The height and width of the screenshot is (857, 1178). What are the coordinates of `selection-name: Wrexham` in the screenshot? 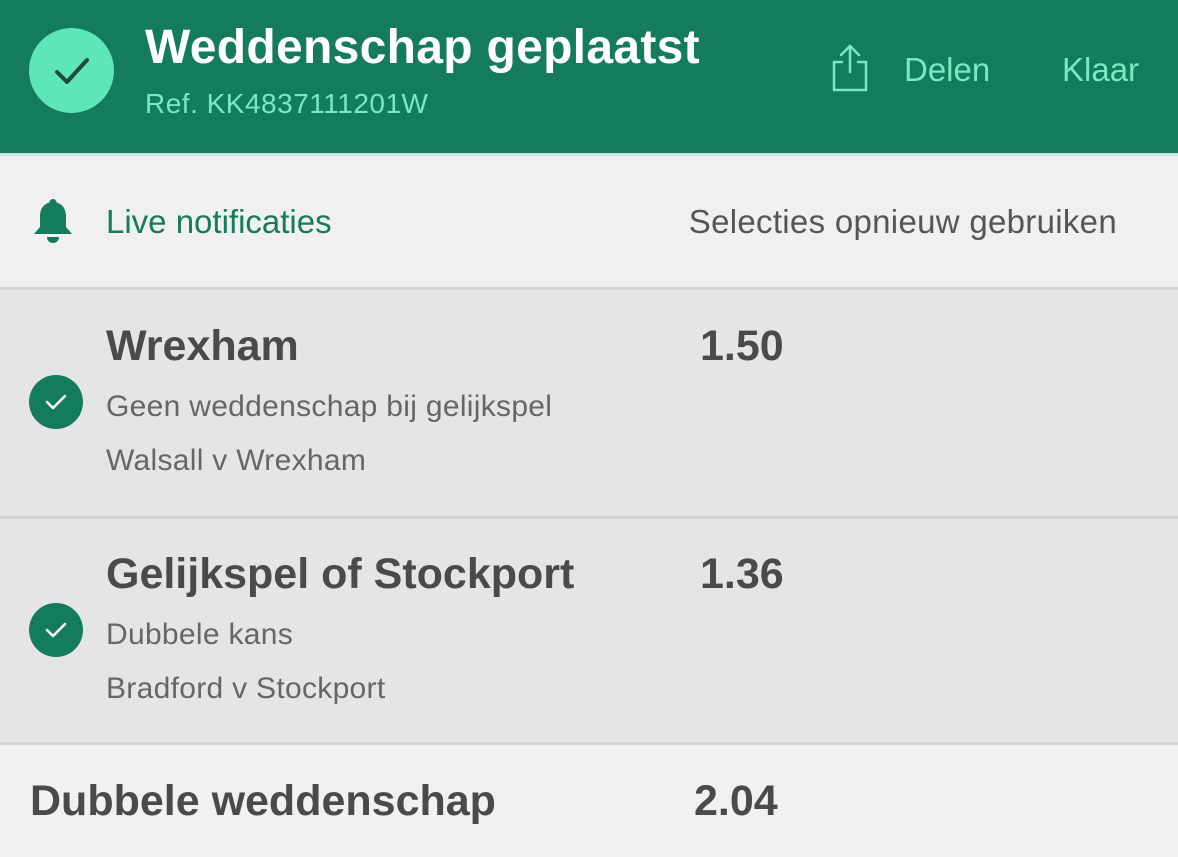 It's located at (202, 346).